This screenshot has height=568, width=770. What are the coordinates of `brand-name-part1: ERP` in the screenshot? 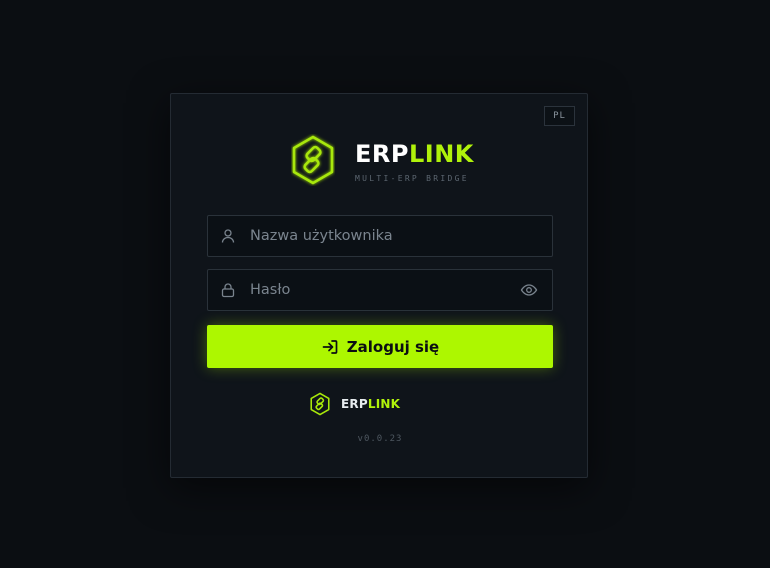 It's located at (382, 154).